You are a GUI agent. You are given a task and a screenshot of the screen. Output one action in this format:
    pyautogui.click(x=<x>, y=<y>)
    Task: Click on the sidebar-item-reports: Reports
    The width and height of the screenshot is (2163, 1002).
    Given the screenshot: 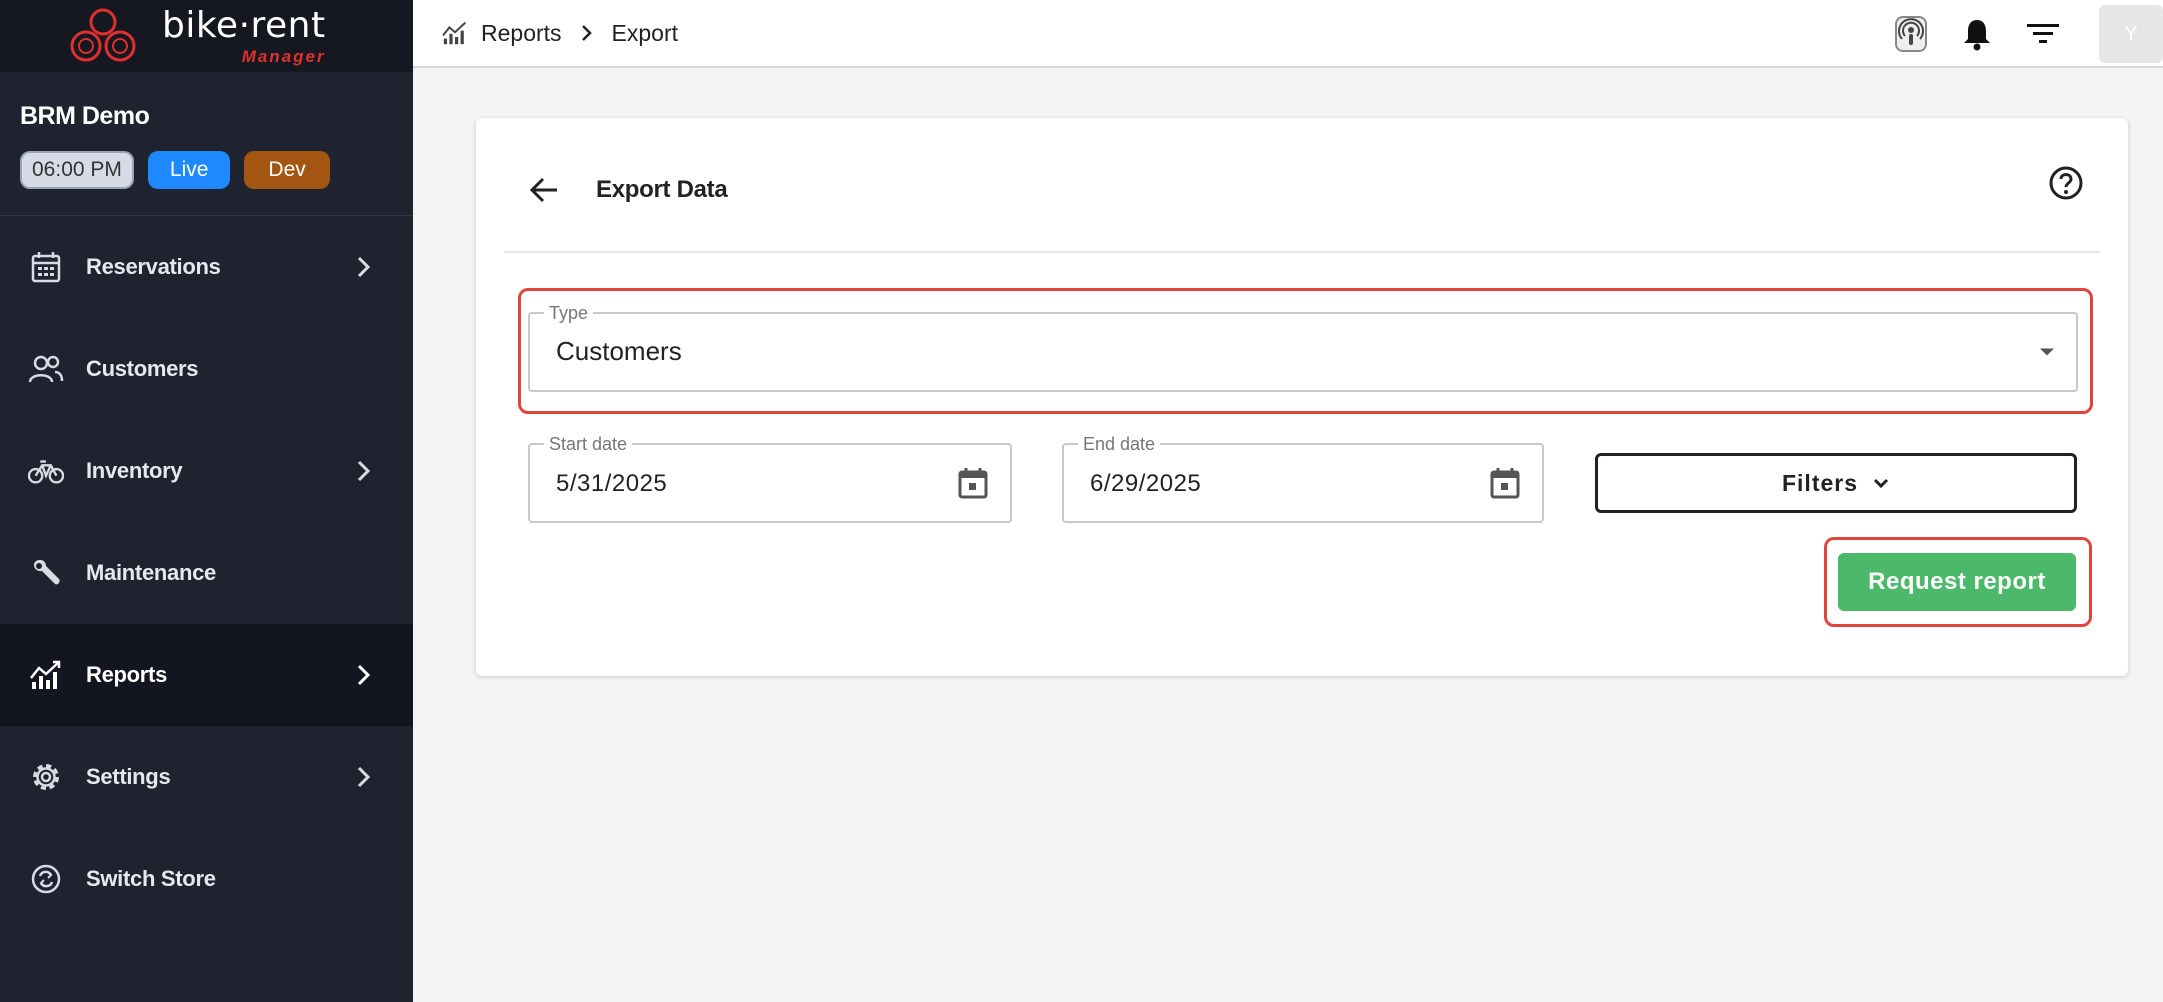 What is the action you would take?
    pyautogui.click(x=206, y=675)
    